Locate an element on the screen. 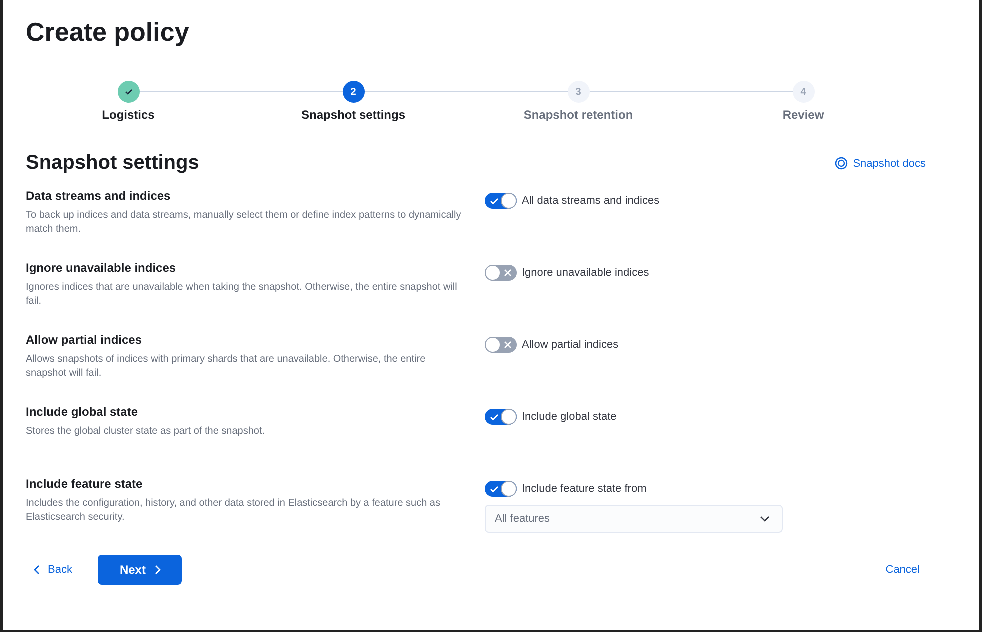  chevron-down-icon is located at coordinates (765, 519).